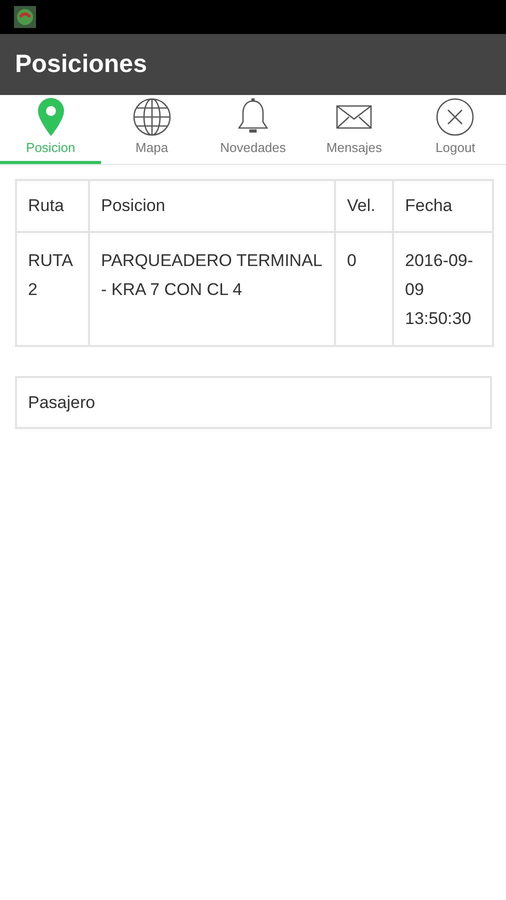 The width and height of the screenshot is (506, 900). Describe the element at coordinates (455, 117) in the screenshot. I see `close-icon` at that location.